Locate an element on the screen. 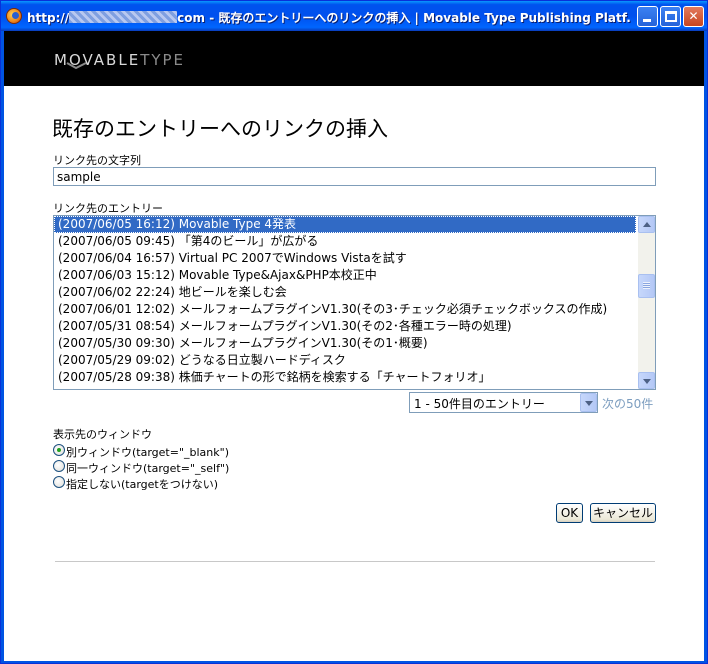  page-range-select: 1 - 50件目のエントリー is located at coordinates (503, 402).